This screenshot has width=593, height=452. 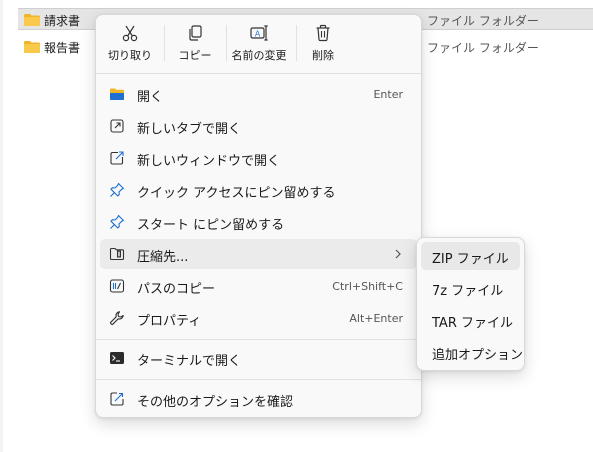 What do you see at coordinates (195, 33) in the screenshot?
I see `copy-icon` at bounding box center [195, 33].